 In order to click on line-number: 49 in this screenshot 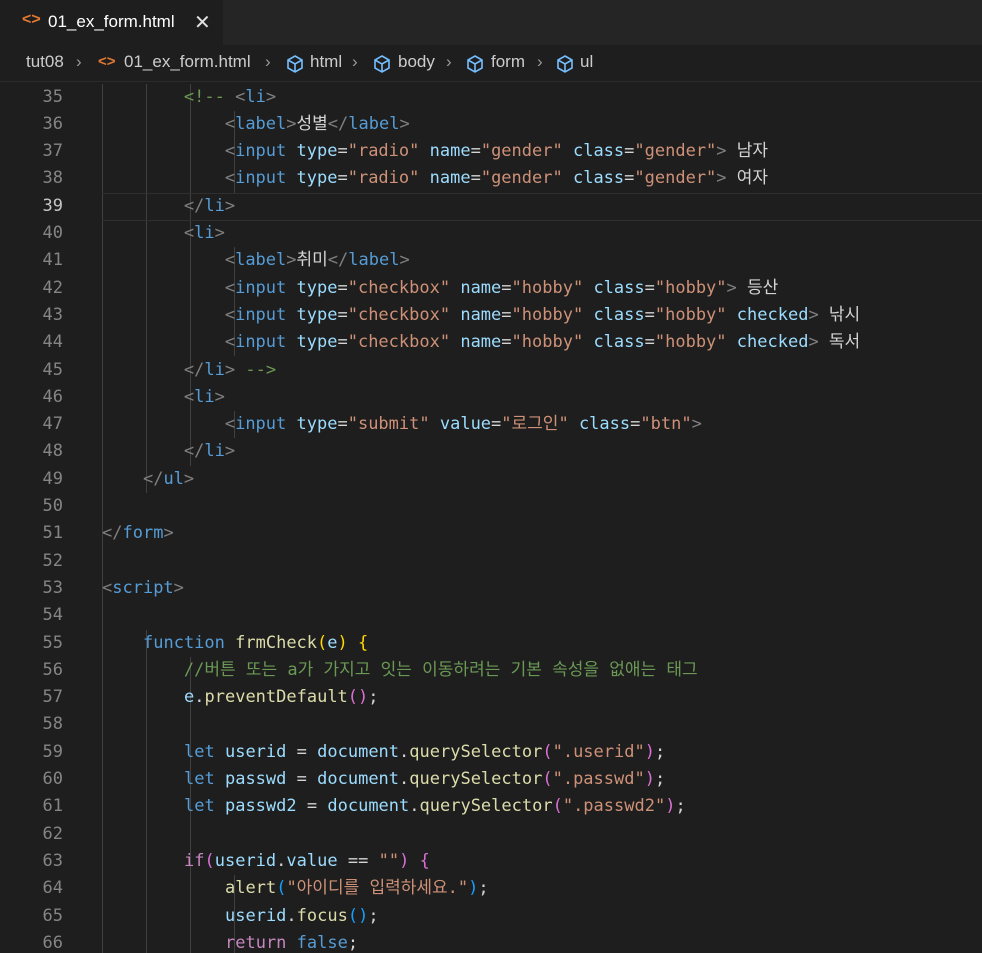, I will do `click(52, 478)`.